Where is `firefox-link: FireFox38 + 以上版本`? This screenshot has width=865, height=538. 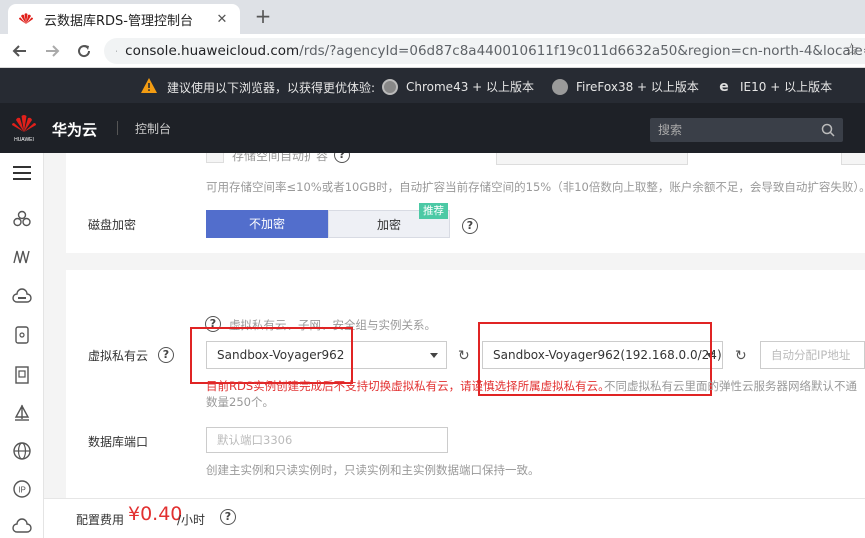 firefox-link: FireFox38 + 以上版本 is located at coordinates (625, 86).